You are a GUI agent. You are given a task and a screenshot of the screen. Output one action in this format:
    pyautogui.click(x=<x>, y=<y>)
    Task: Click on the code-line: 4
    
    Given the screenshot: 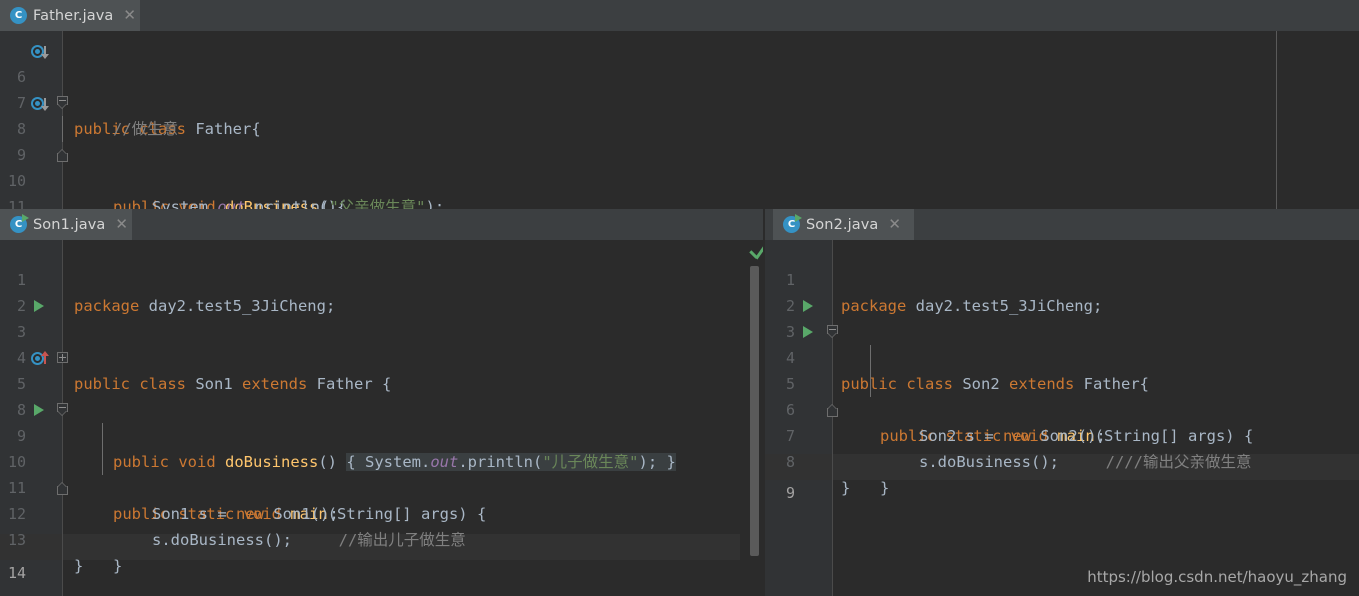 What is the action you would take?
    pyautogui.click(x=382, y=343)
    